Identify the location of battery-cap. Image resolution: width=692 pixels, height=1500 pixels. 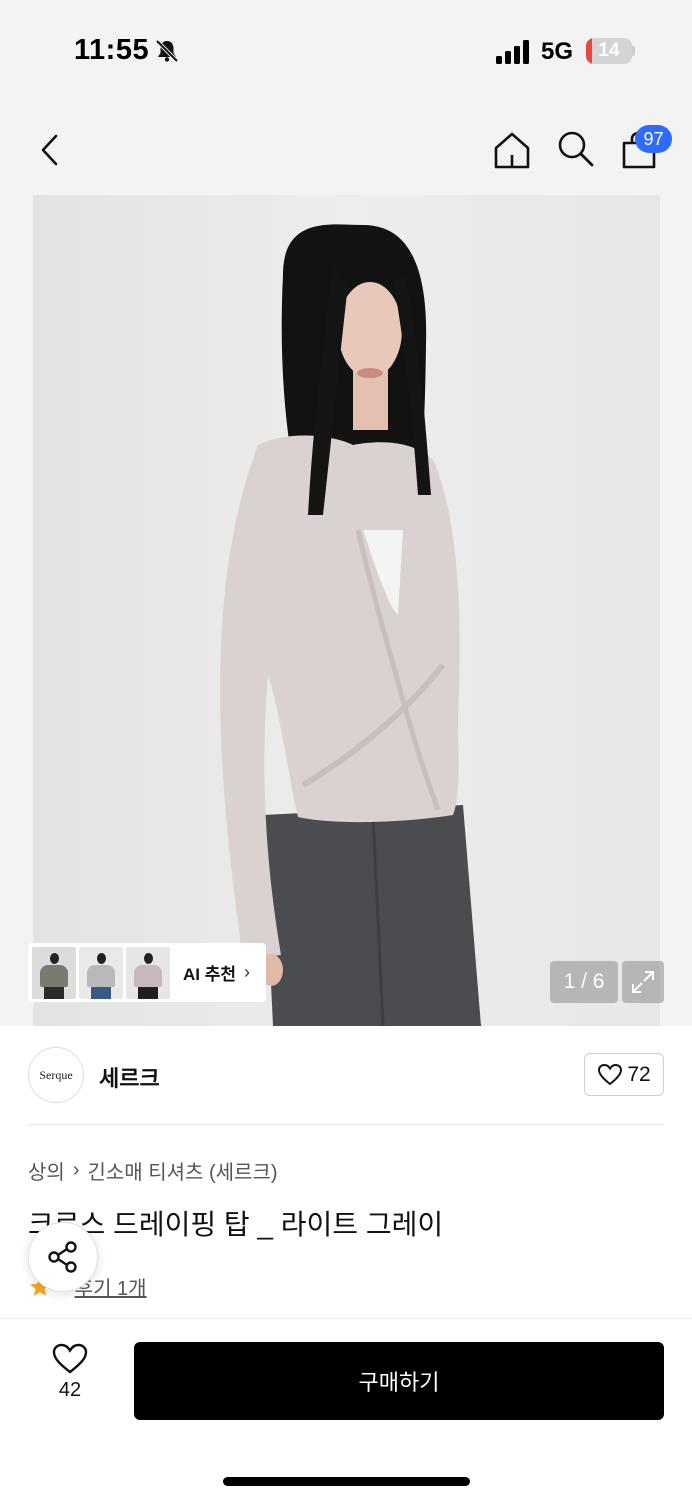
(633, 51).